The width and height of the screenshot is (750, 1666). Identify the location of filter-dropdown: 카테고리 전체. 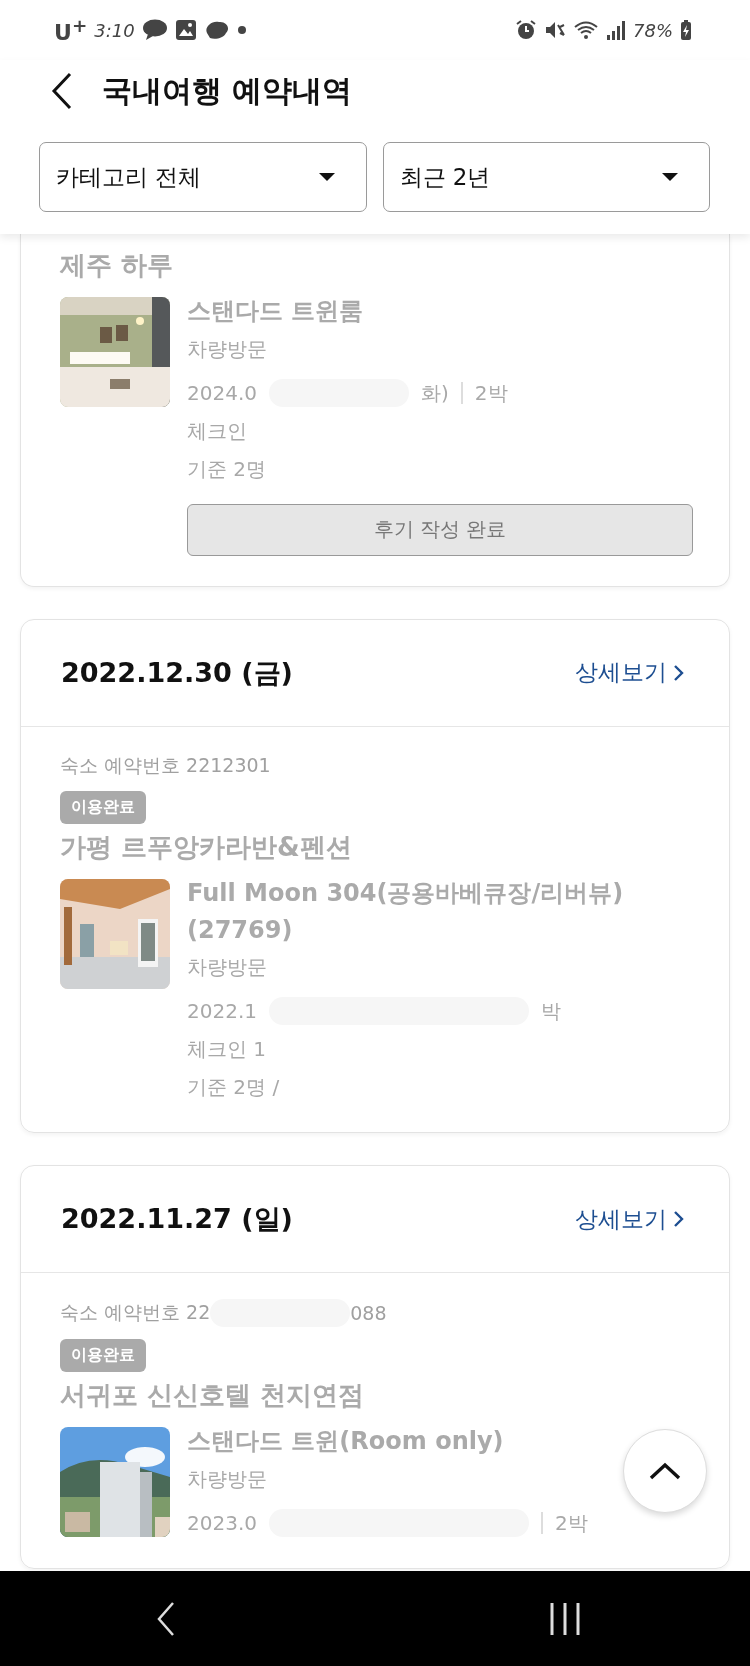
(203, 177).